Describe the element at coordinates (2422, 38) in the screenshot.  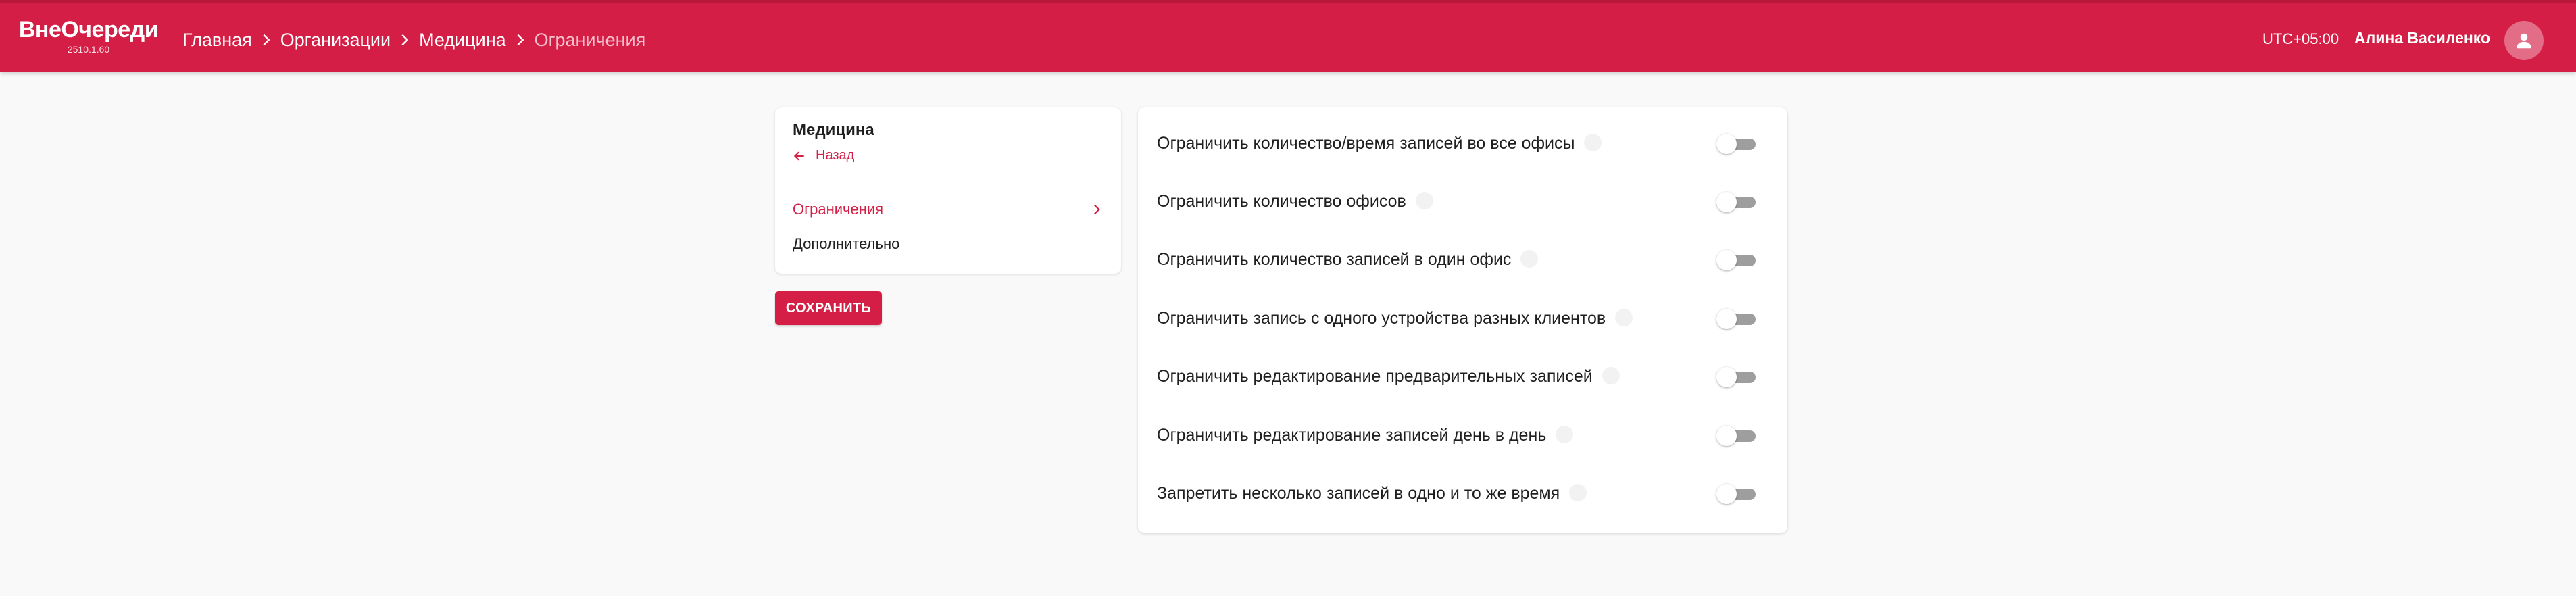
I see `user-name: Алина Василенко` at that location.